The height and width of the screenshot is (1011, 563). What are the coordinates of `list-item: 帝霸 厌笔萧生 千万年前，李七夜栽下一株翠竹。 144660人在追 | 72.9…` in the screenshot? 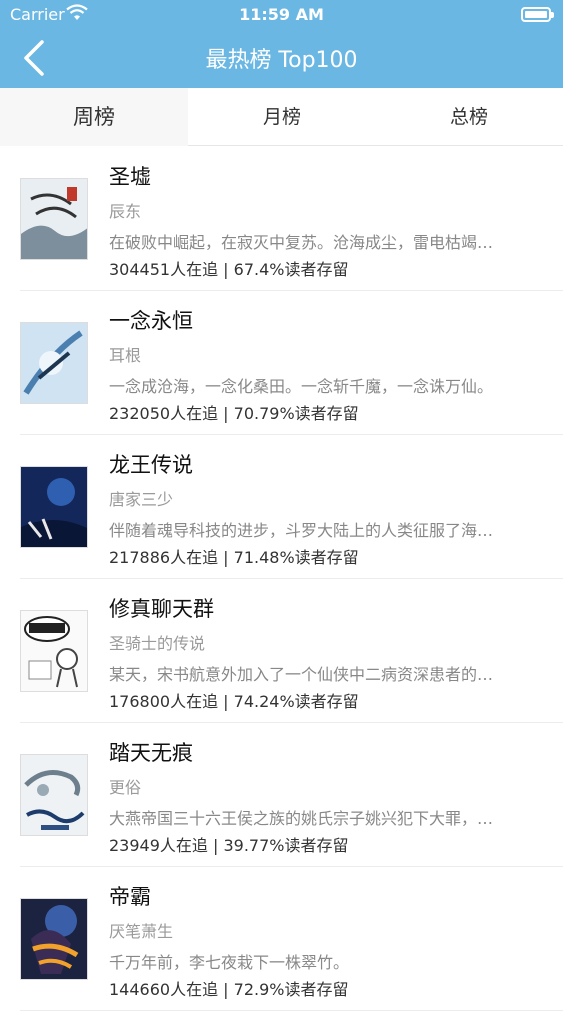 It's located at (281, 939).